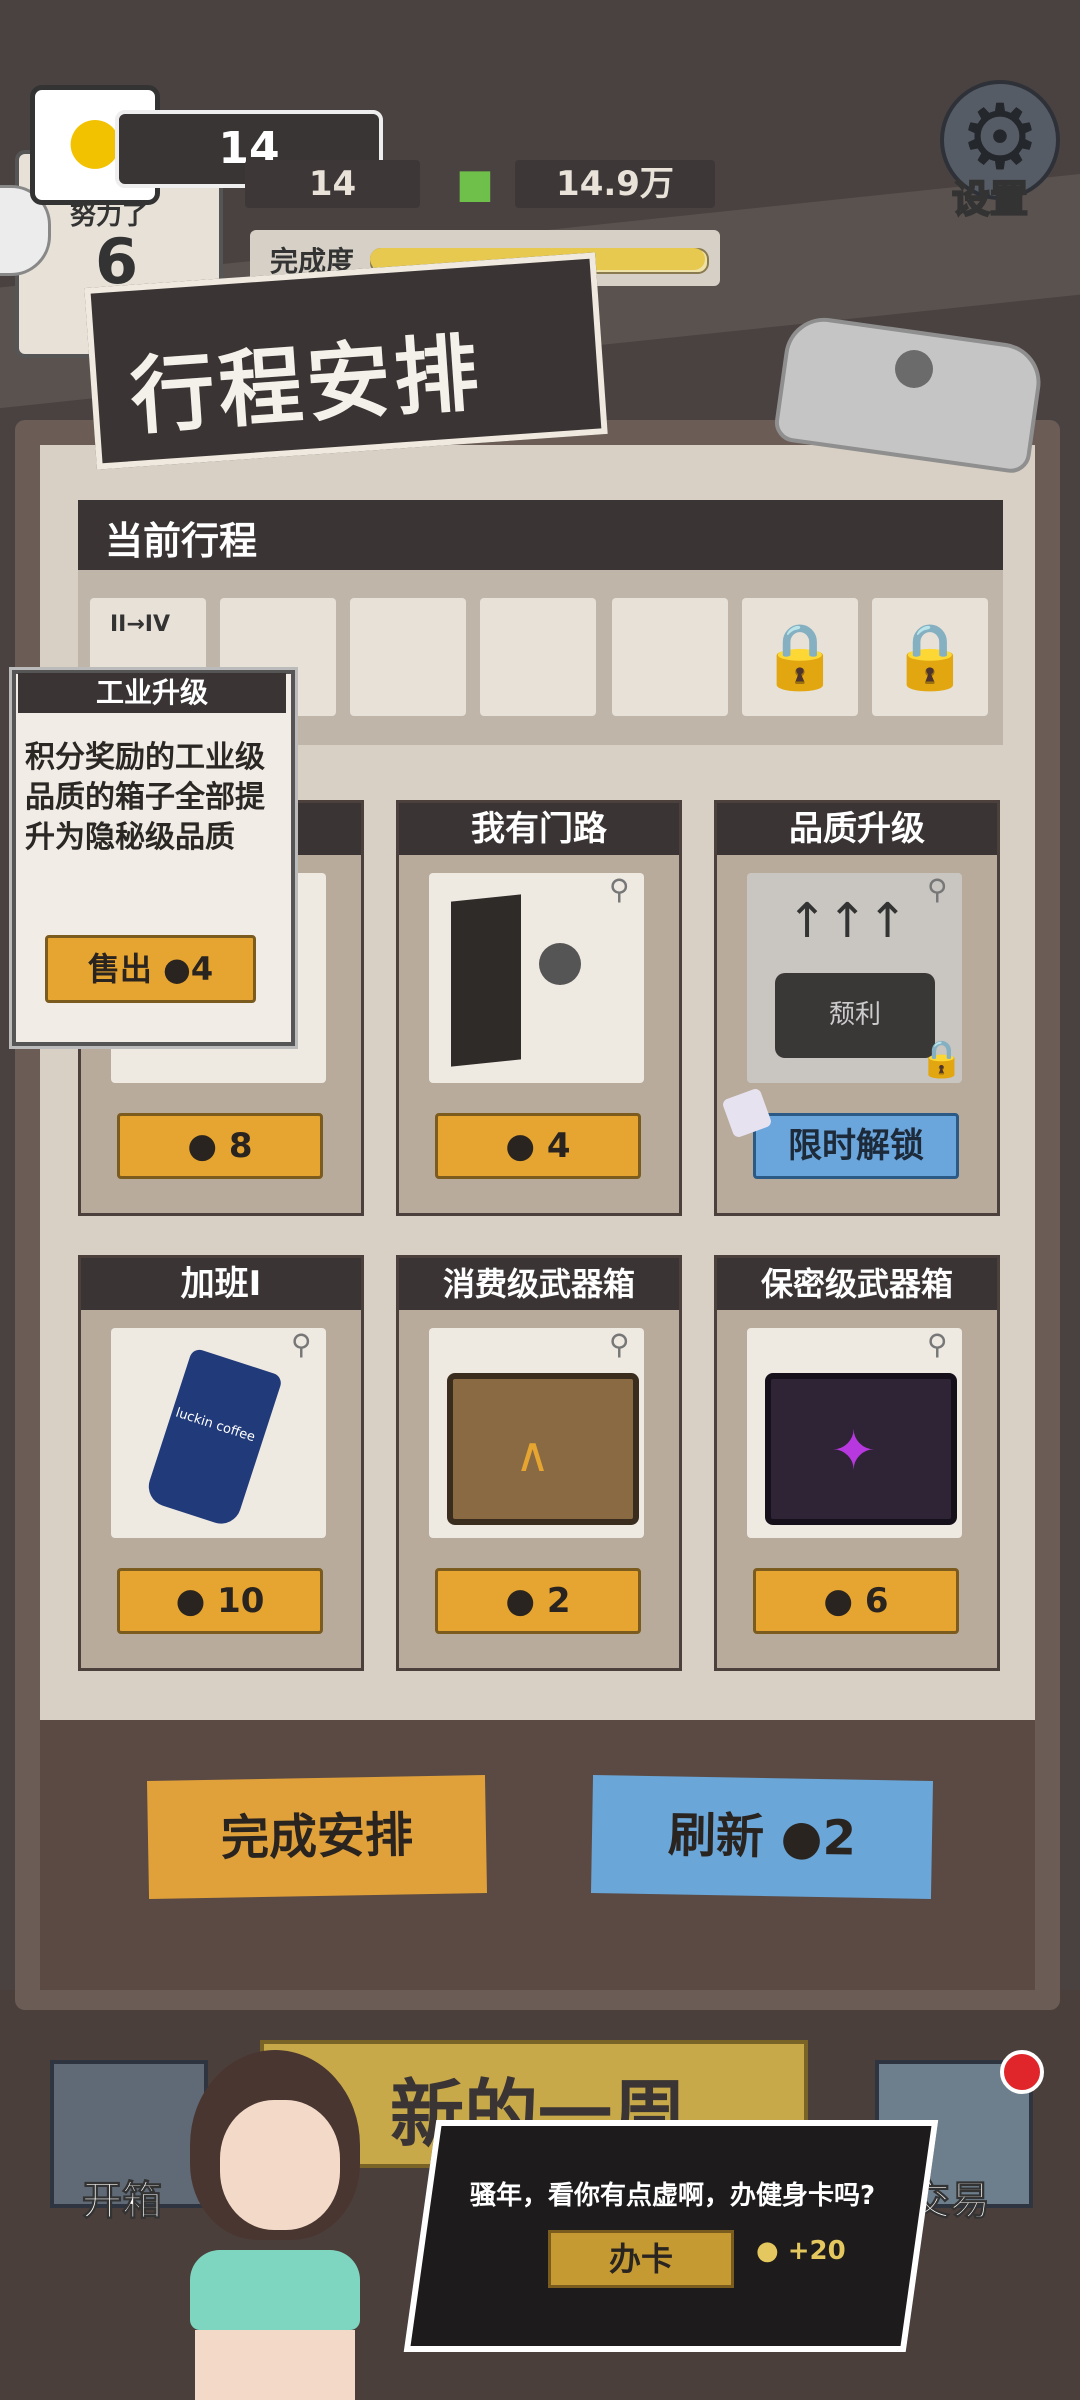 The width and height of the screenshot is (1080, 2400). Describe the element at coordinates (475, 184) in the screenshot. I see `money-icon: ■` at that location.